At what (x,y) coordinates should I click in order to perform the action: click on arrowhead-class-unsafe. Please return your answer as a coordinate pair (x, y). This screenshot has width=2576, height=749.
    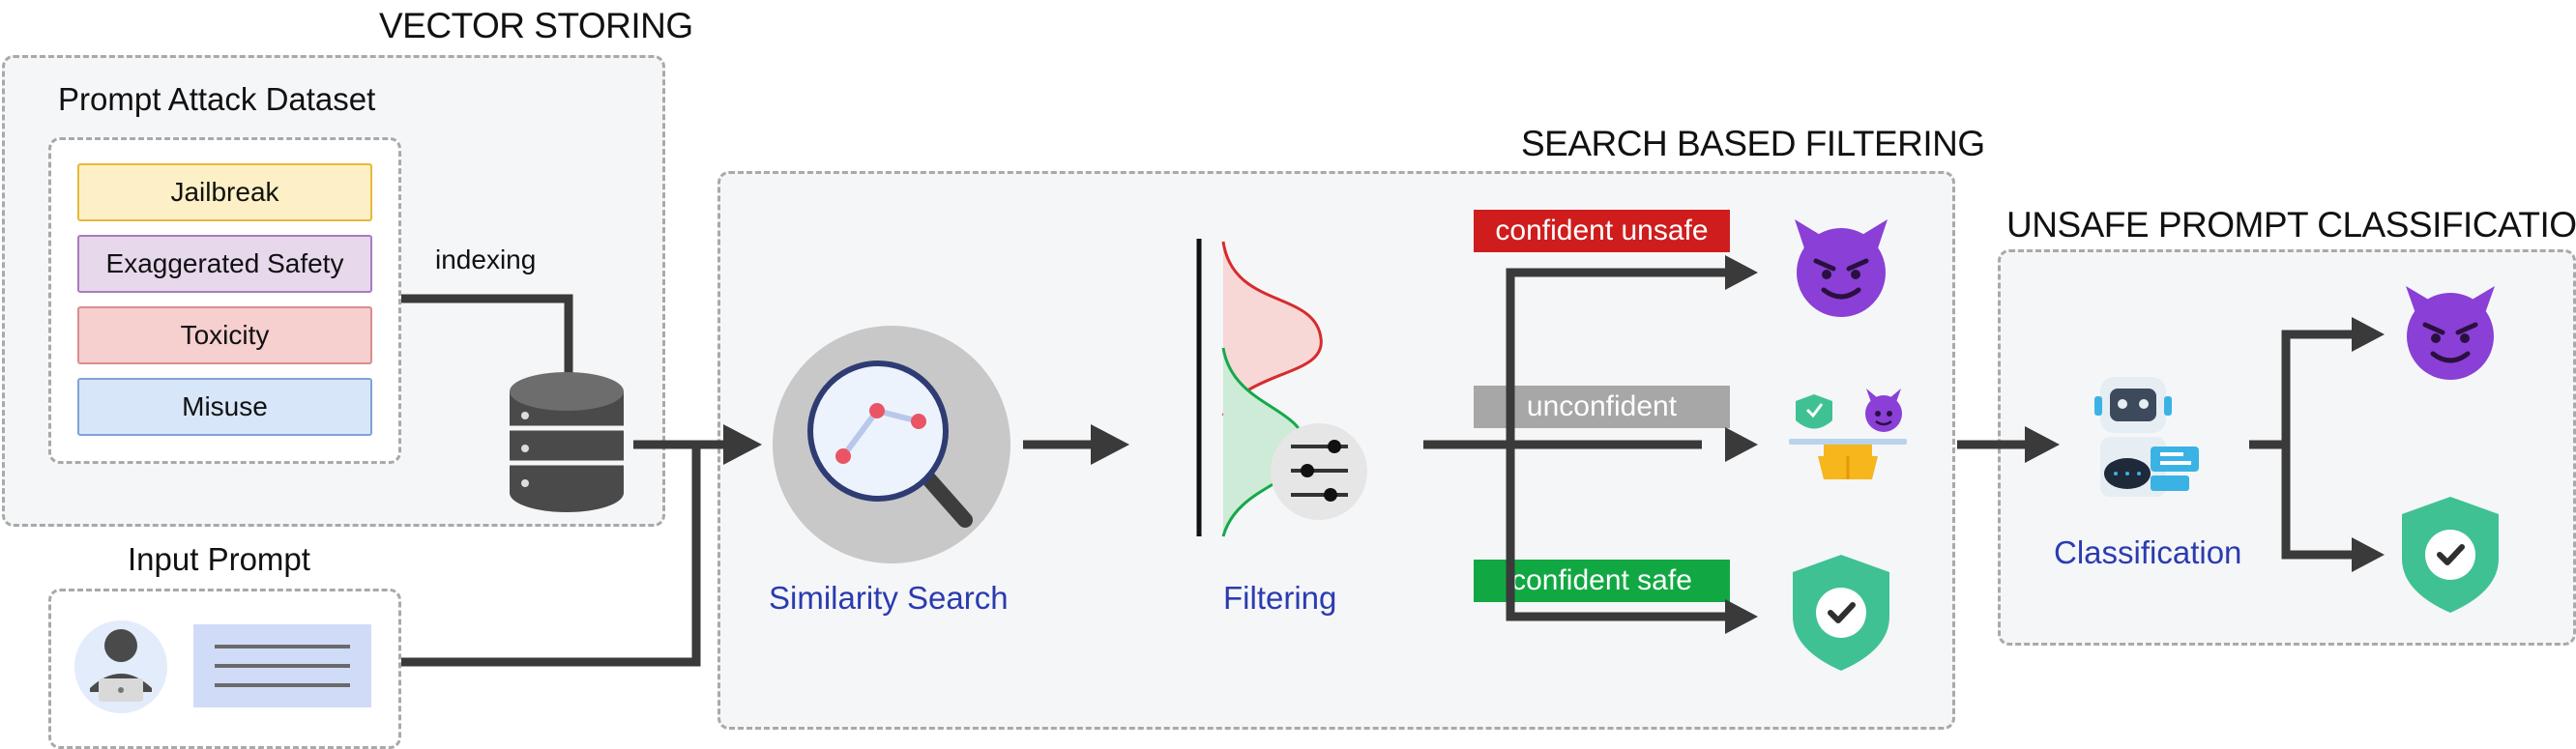
    Looking at the image, I should click on (2368, 334).